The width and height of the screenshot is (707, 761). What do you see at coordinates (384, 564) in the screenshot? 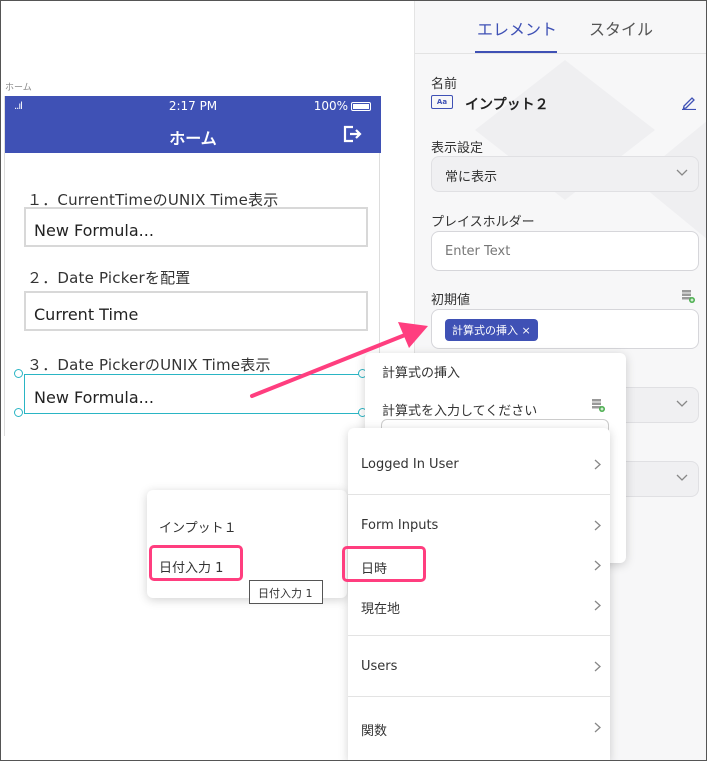
I see `highlight-datetime` at bounding box center [384, 564].